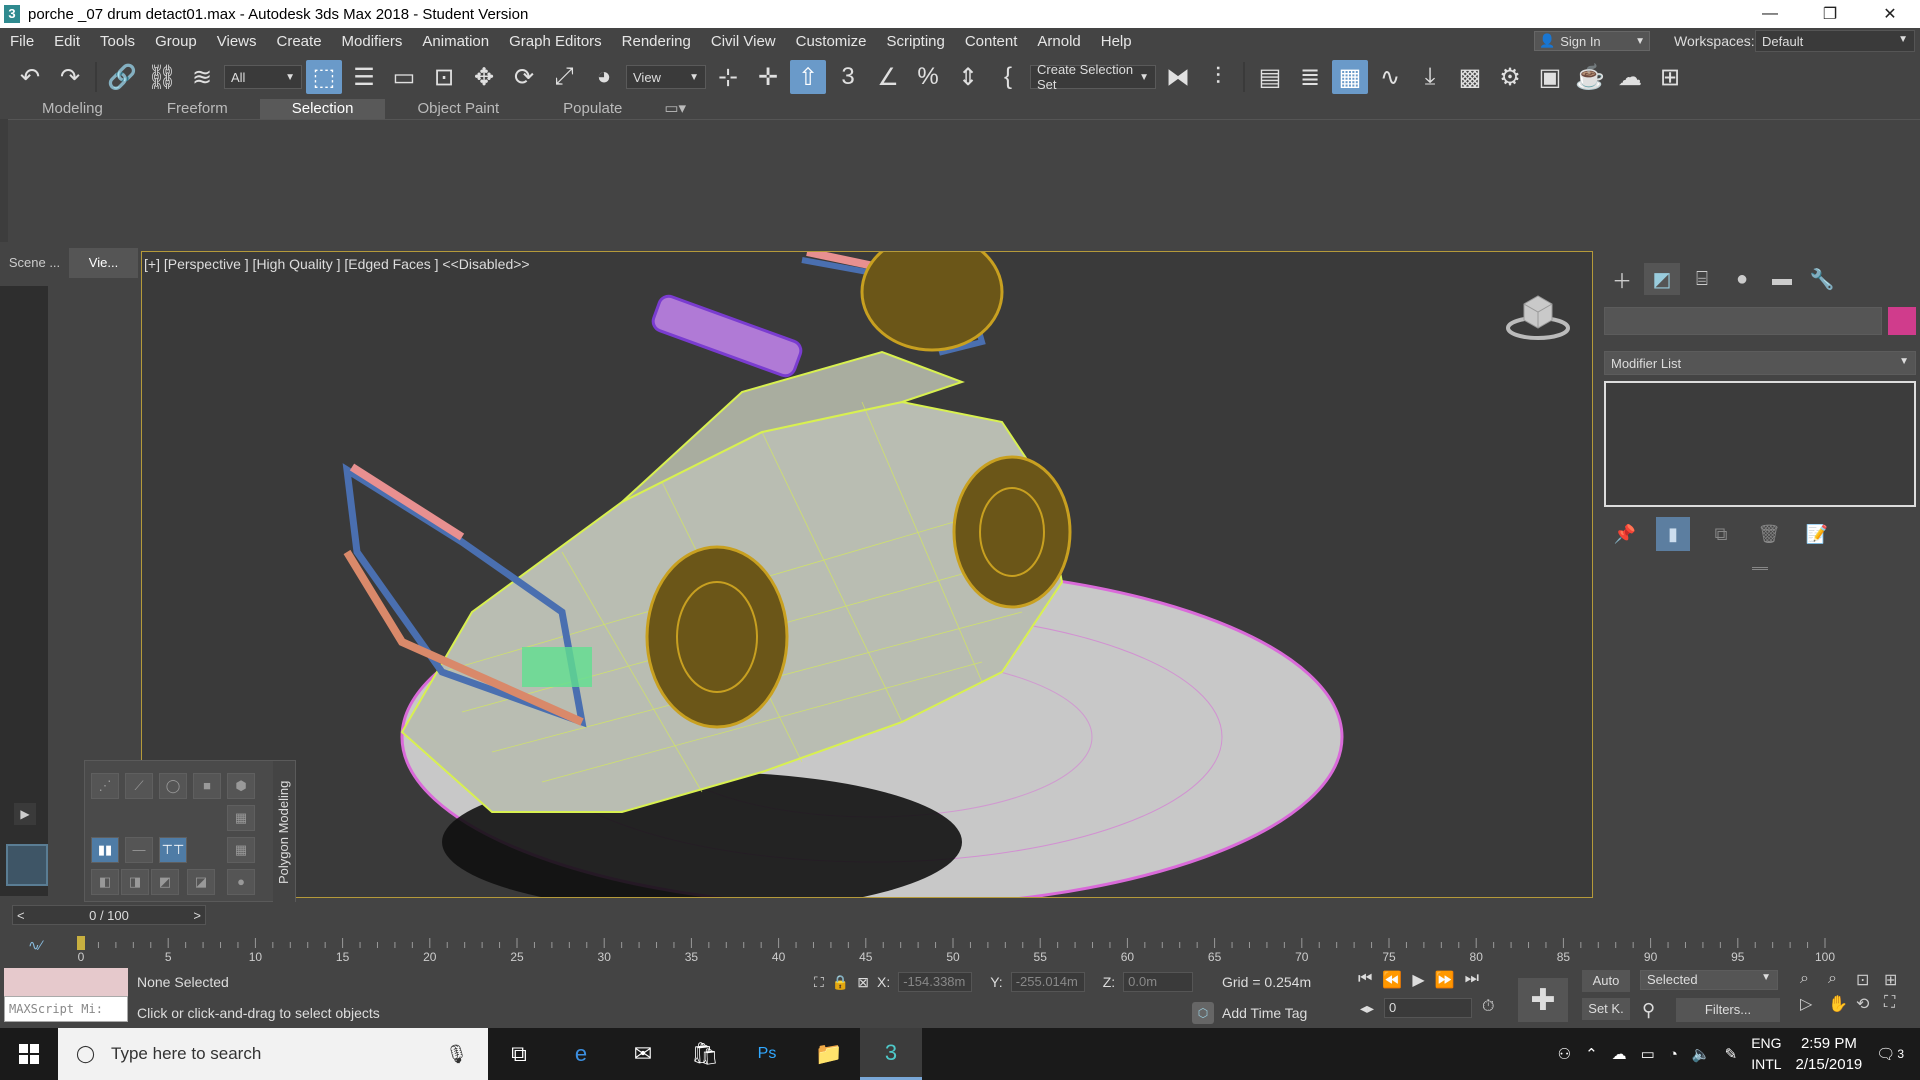 The width and height of the screenshot is (1920, 1080). What do you see at coordinates (1898, 980) in the screenshot?
I see `zoom-extents-all-icon: ⊞` at bounding box center [1898, 980].